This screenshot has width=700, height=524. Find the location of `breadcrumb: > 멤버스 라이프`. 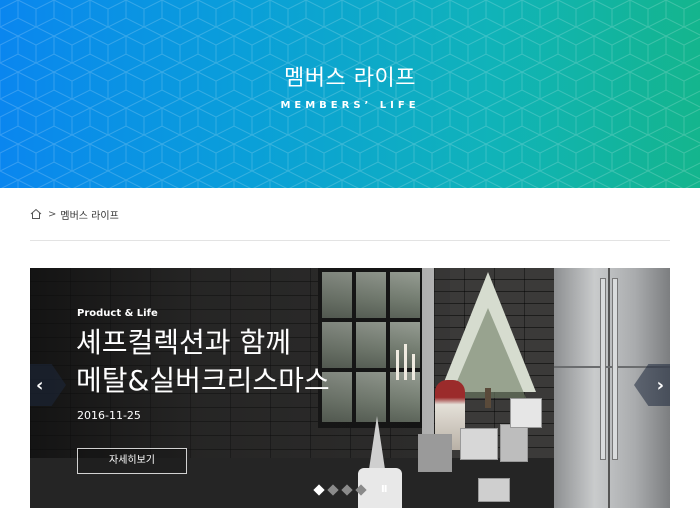

breadcrumb: > 멤버스 라이프 is located at coordinates (74, 214).